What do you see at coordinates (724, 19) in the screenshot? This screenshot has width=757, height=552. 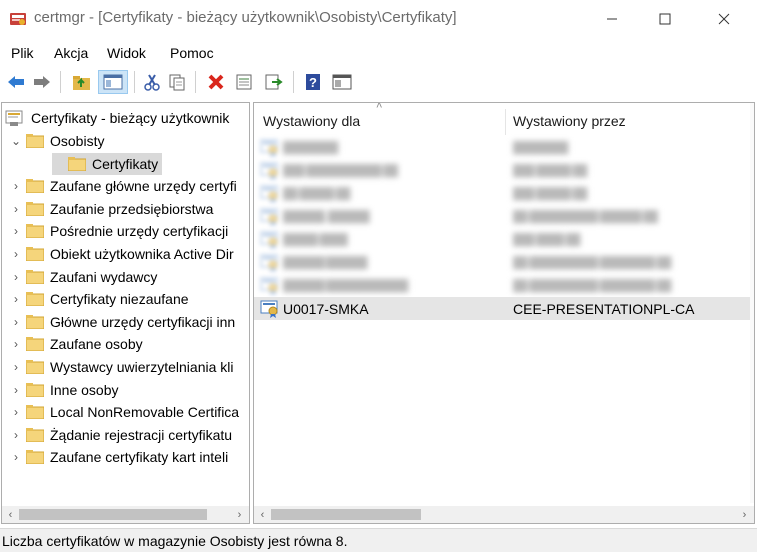 I see `close-button` at bounding box center [724, 19].